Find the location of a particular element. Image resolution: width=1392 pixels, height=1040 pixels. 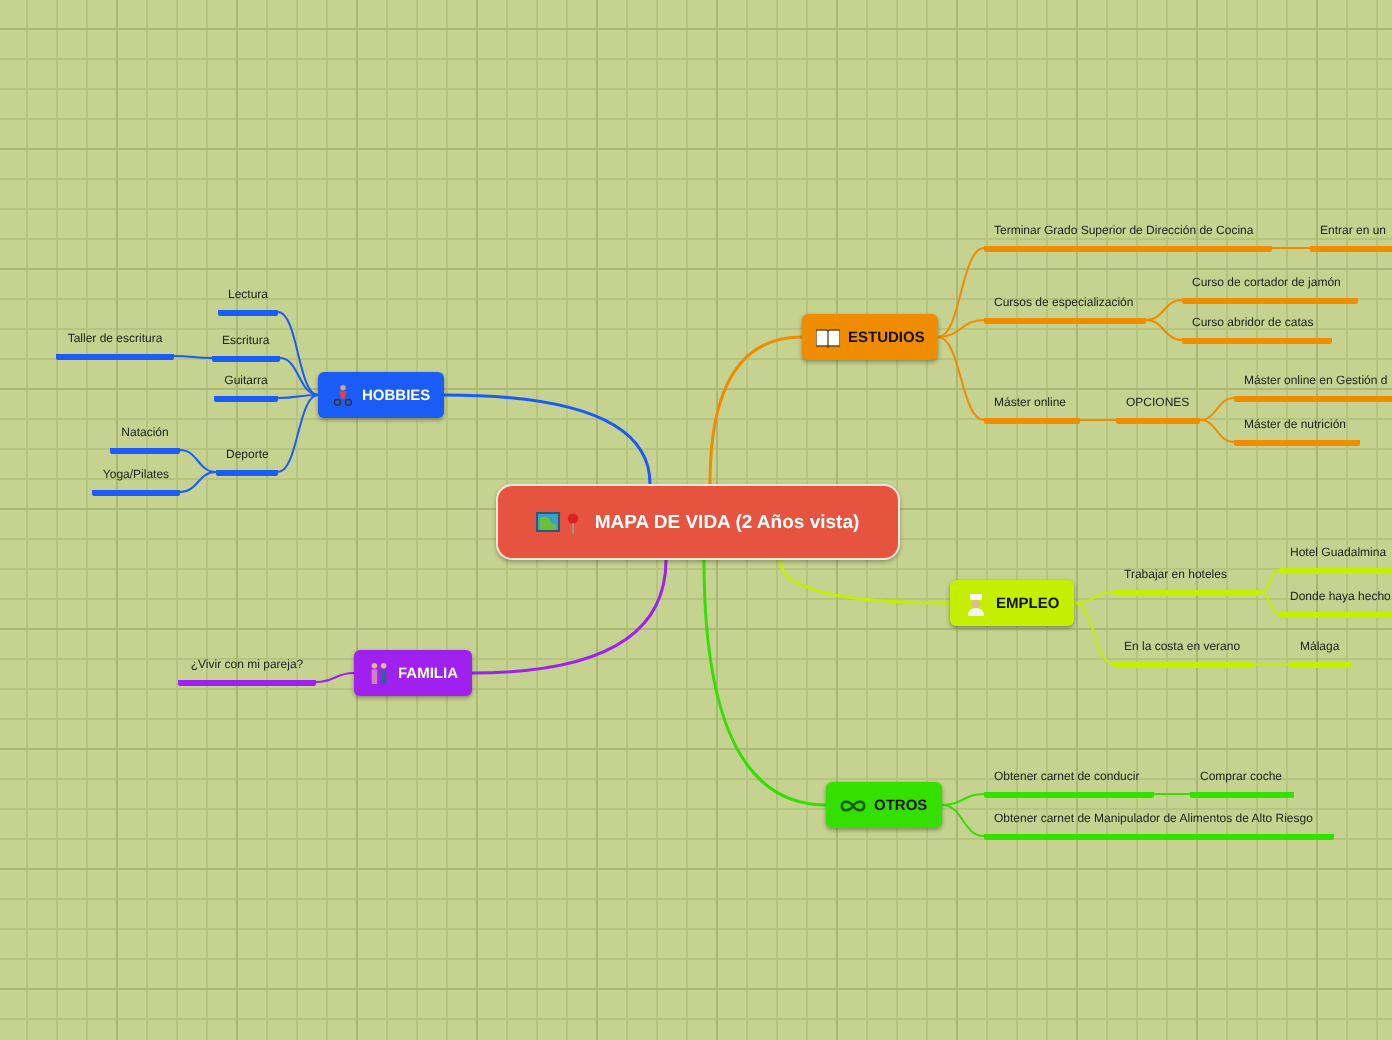

couple-icon is located at coordinates (379, 673).